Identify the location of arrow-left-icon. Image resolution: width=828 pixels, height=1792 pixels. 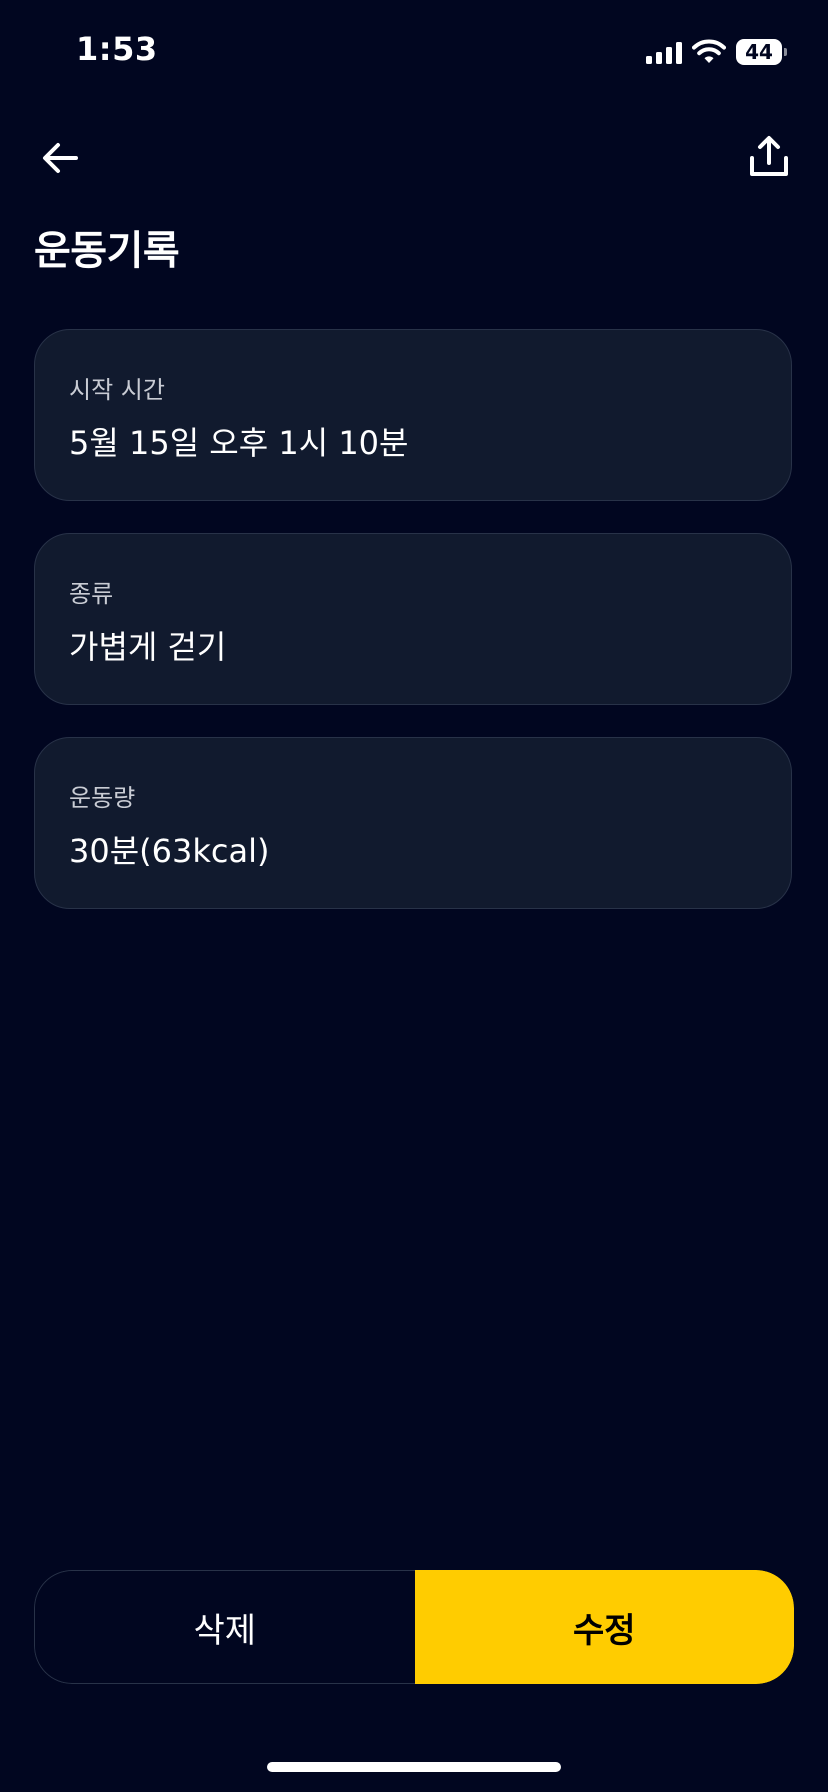
(60, 158).